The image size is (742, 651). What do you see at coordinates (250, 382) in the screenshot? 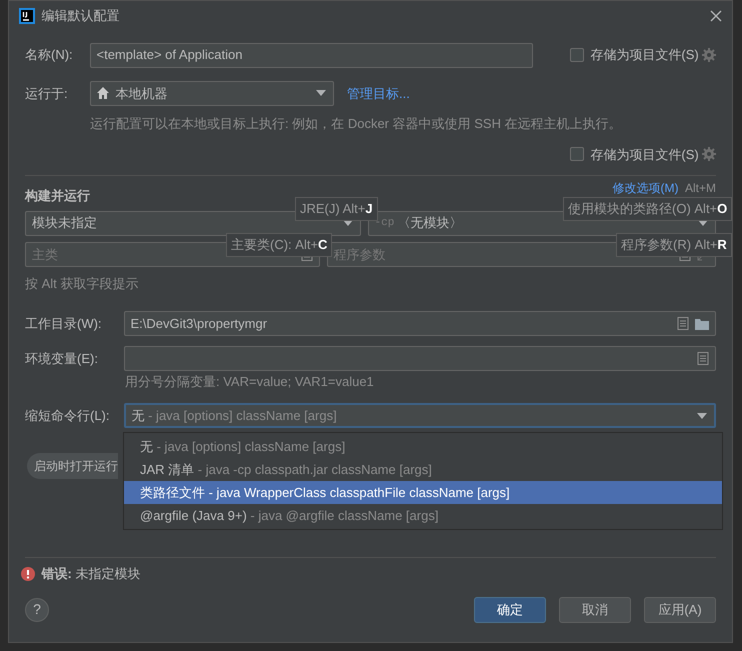
I see `hint-text: 用分号分隔变量: VAR=value; VAR1=value1` at bounding box center [250, 382].